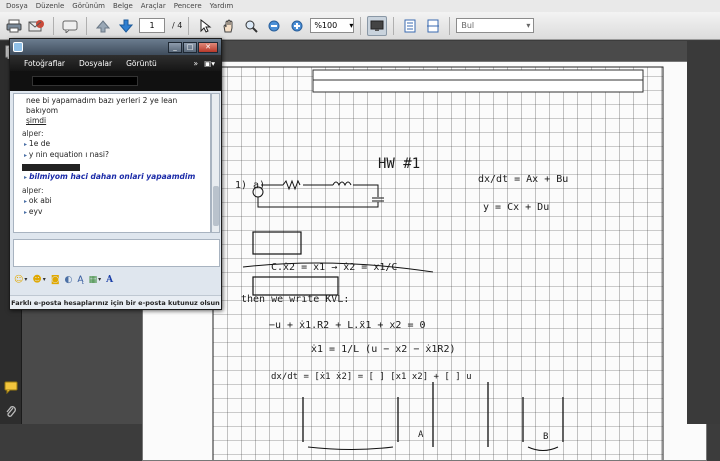  Describe the element at coordinates (88, 6) in the screenshot. I see `menu-view: Görünüm` at that location.